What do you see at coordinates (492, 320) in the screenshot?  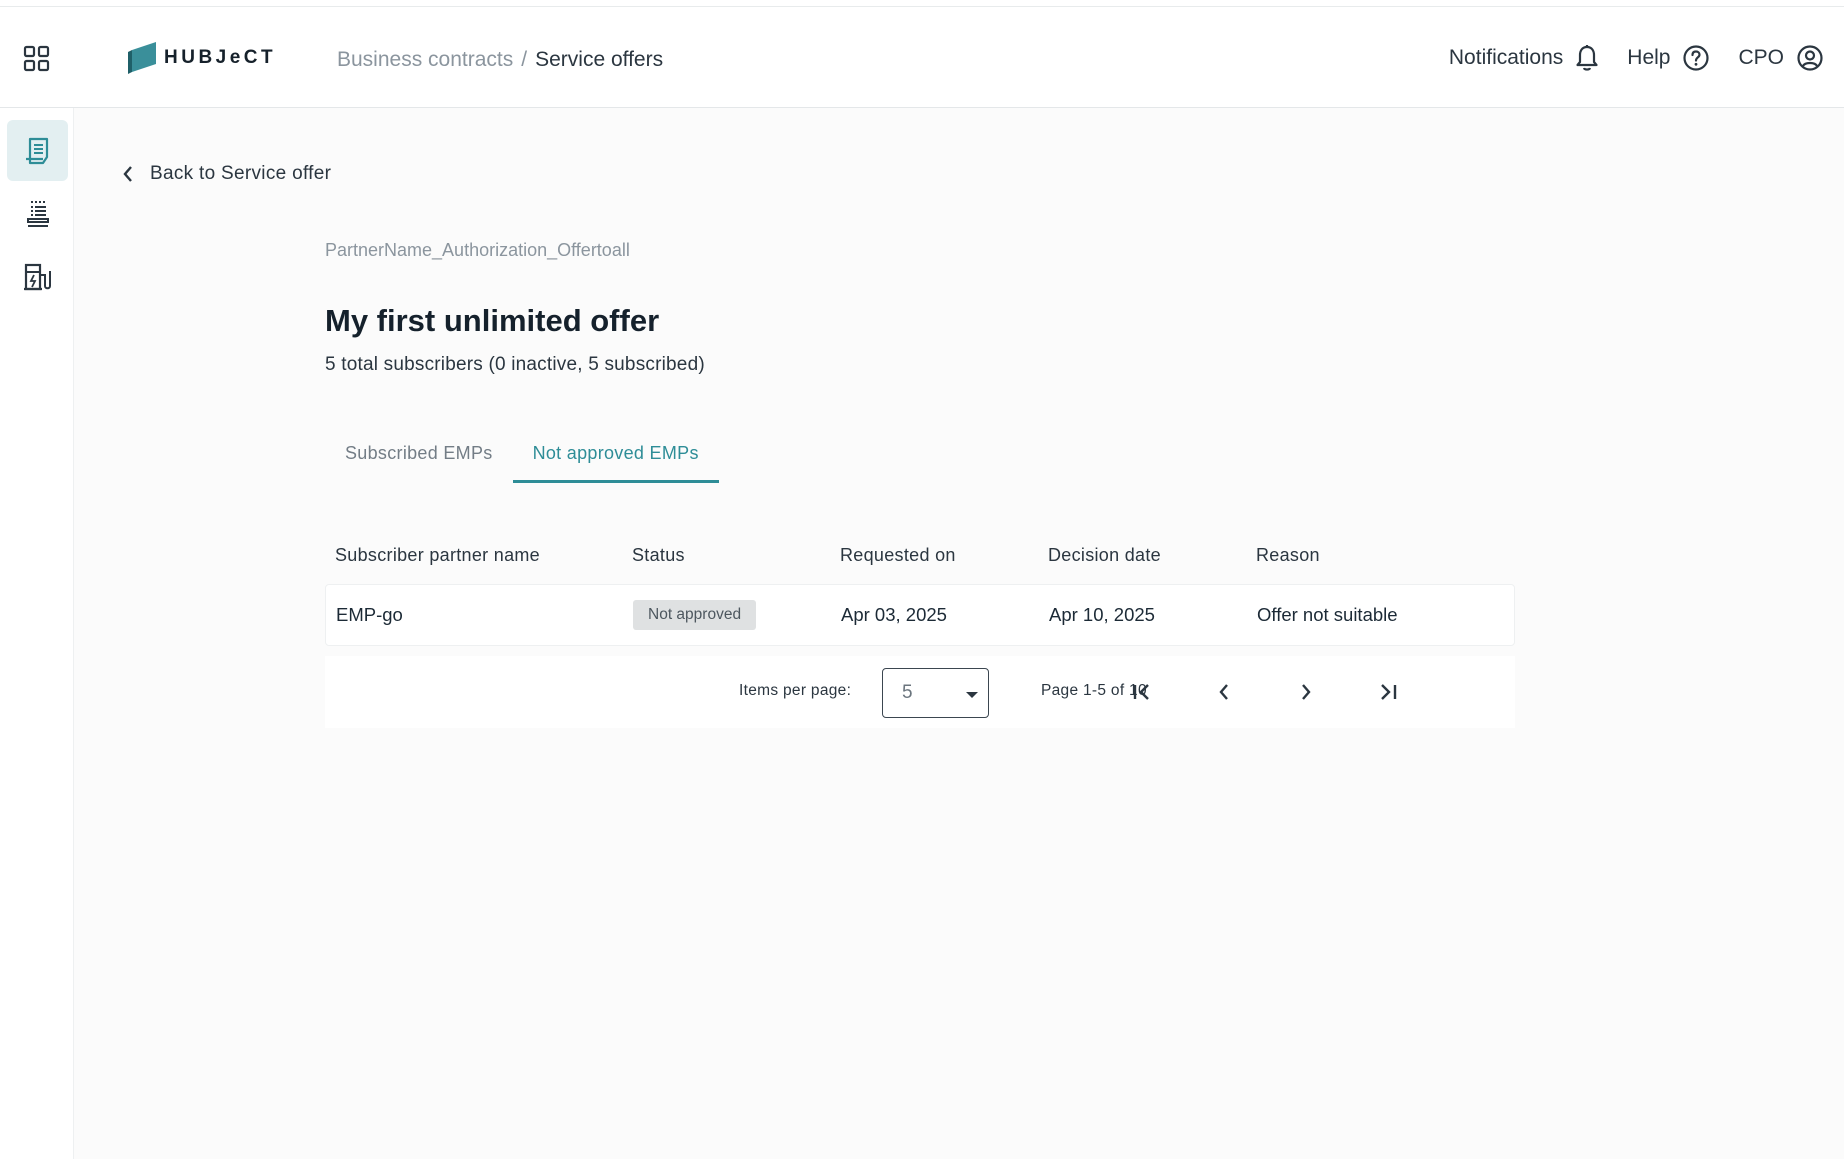 I see `page-title: My first unlimited offer` at bounding box center [492, 320].